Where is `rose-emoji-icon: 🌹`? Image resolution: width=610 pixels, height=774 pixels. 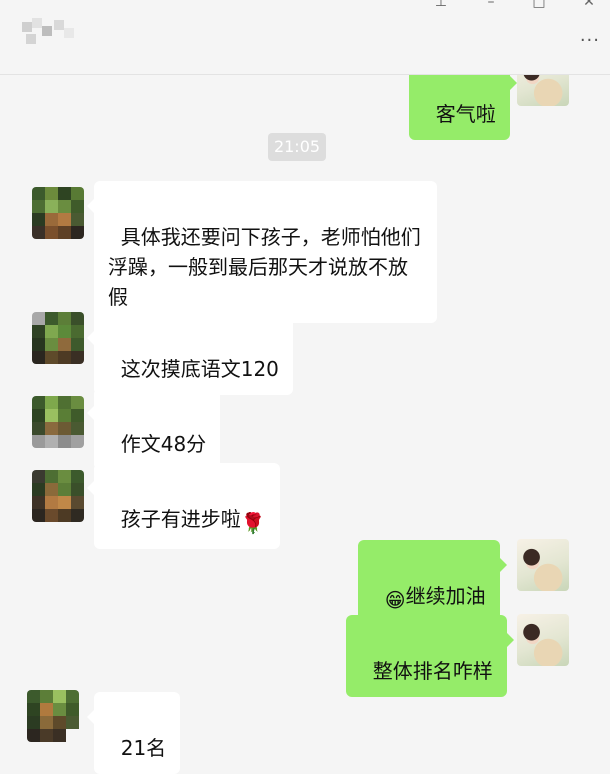
rose-emoji-icon: 🌹 is located at coordinates (253, 523).